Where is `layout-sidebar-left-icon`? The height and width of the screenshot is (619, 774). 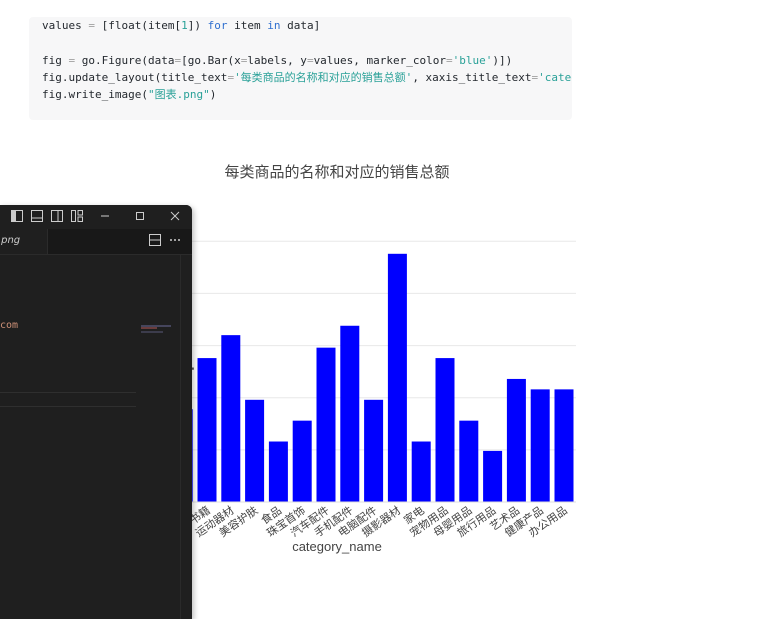 layout-sidebar-left-icon is located at coordinates (17, 217).